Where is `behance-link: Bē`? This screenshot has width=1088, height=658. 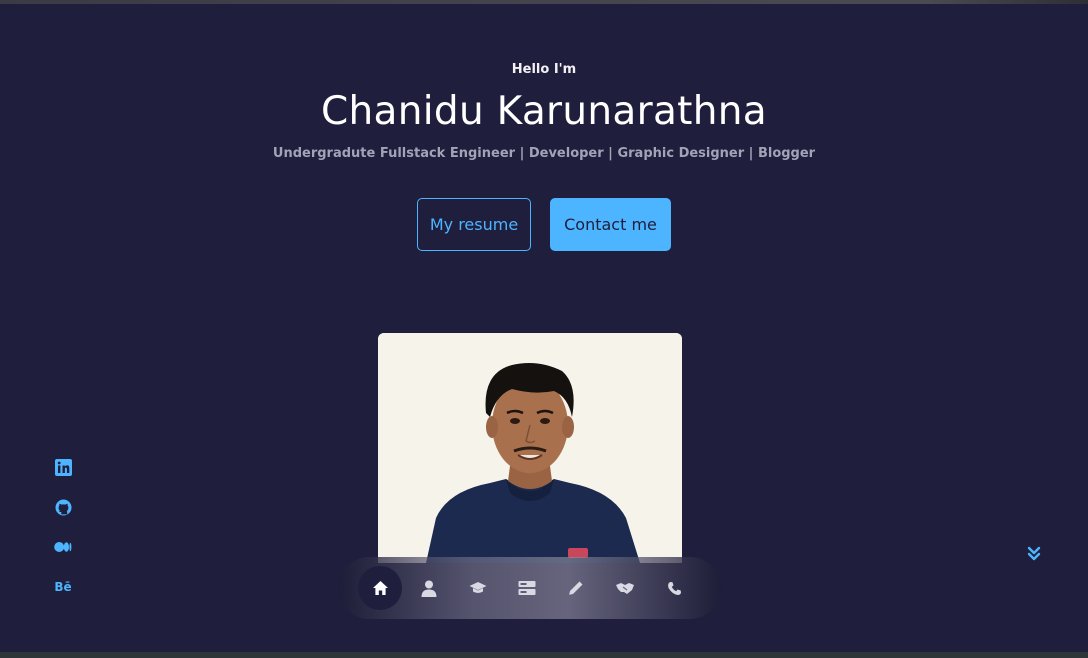 behance-link: Bē is located at coordinates (63, 587).